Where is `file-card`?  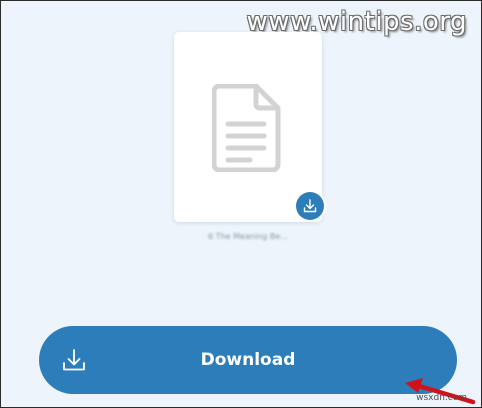
file-card is located at coordinates (248, 127).